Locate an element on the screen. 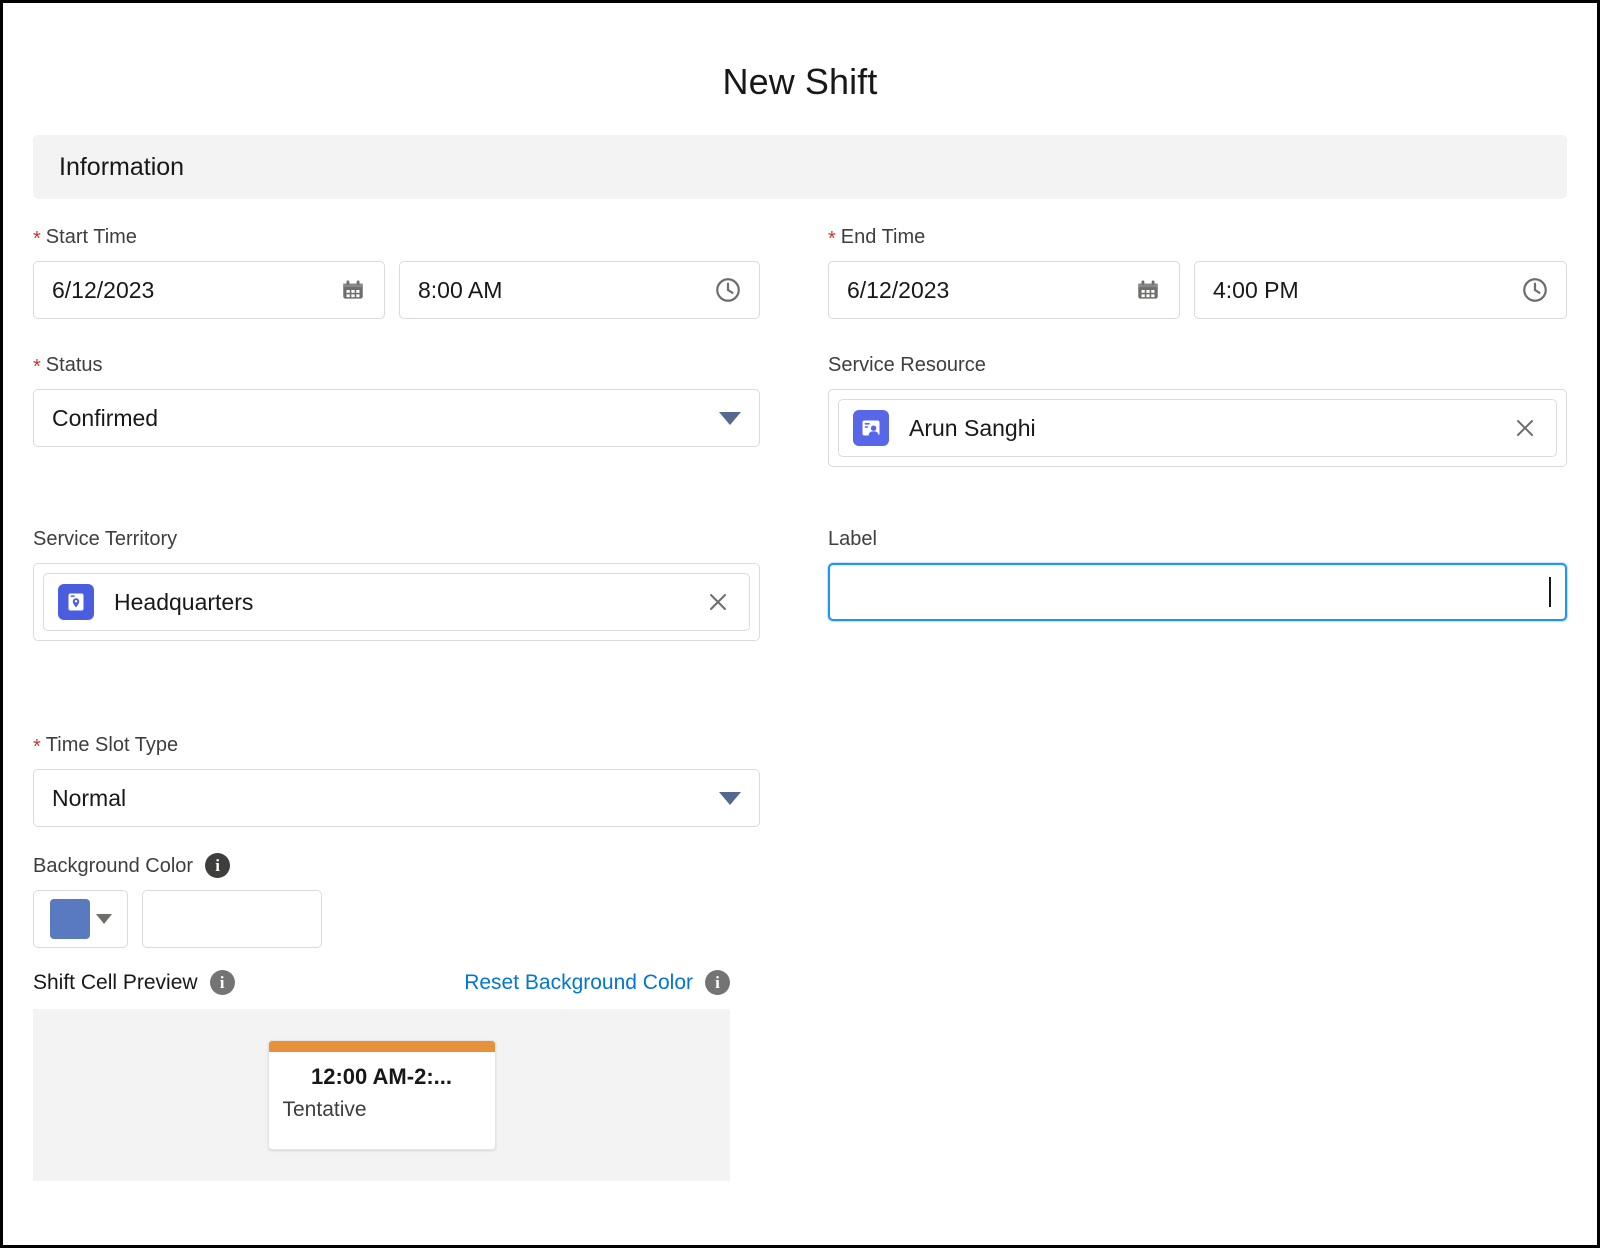  label-field-label: Label is located at coordinates (1197, 539).